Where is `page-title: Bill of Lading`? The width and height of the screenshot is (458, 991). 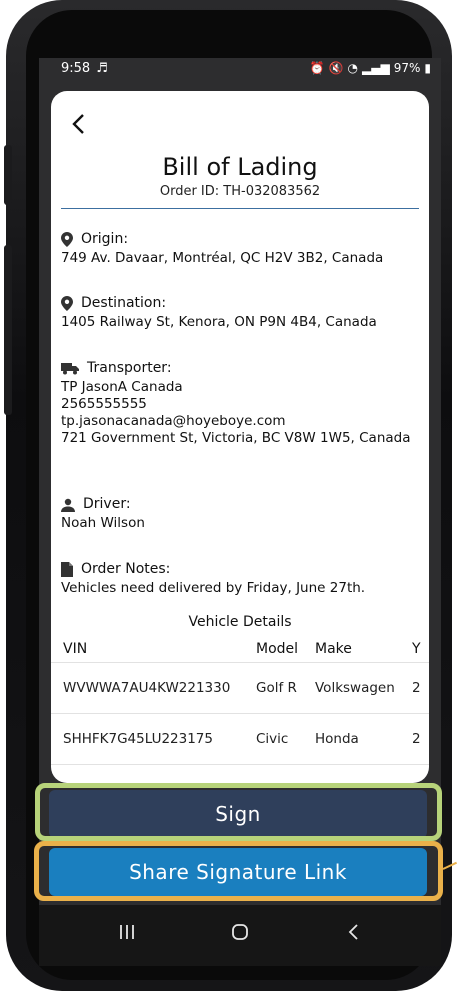
page-title: Bill of Lading is located at coordinates (240, 167).